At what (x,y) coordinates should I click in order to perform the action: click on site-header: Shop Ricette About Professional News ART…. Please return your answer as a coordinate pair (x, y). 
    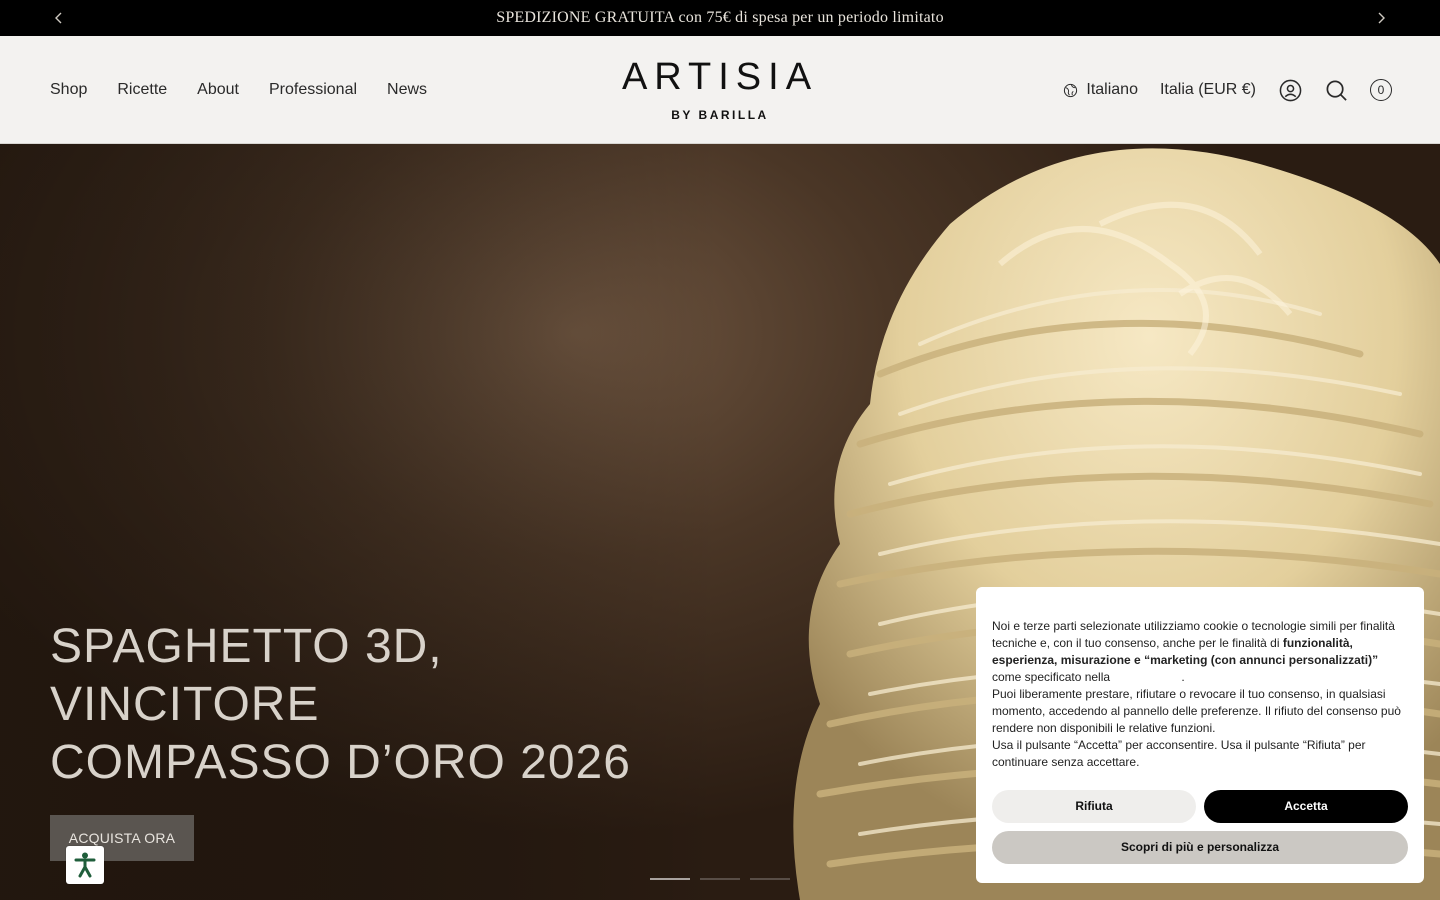
    Looking at the image, I should click on (720, 90).